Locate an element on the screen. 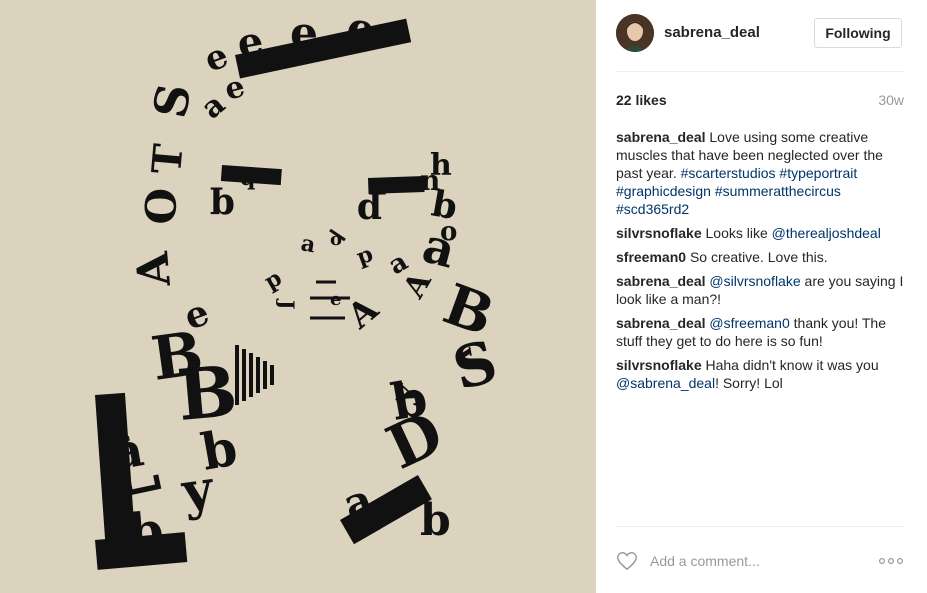 The width and height of the screenshot is (927, 593). following-button: Following is located at coordinates (858, 33).